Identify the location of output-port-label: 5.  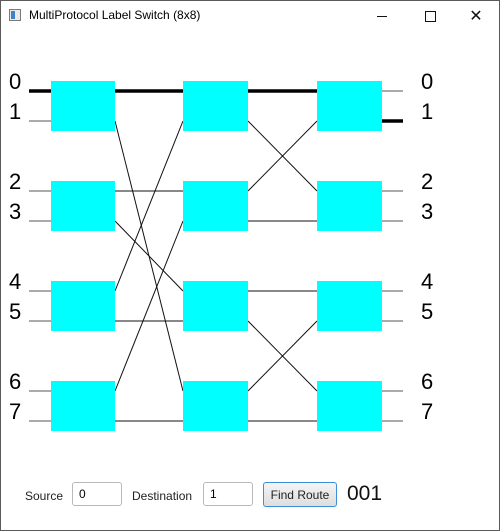
(427, 311).